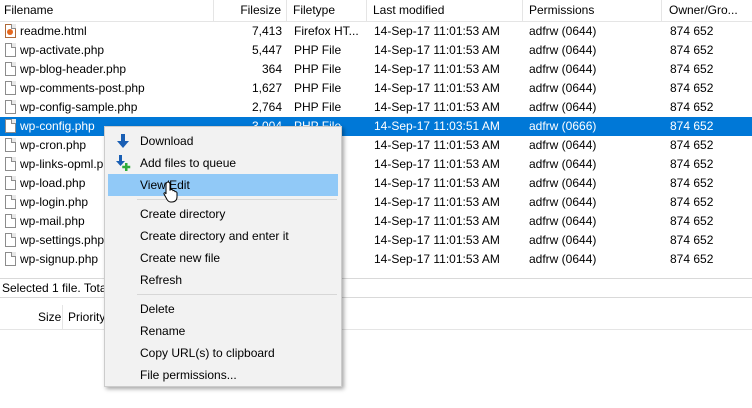  Describe the element at coordinates (10, 31) in the screenshot. I see `html-file-icon` at that location.